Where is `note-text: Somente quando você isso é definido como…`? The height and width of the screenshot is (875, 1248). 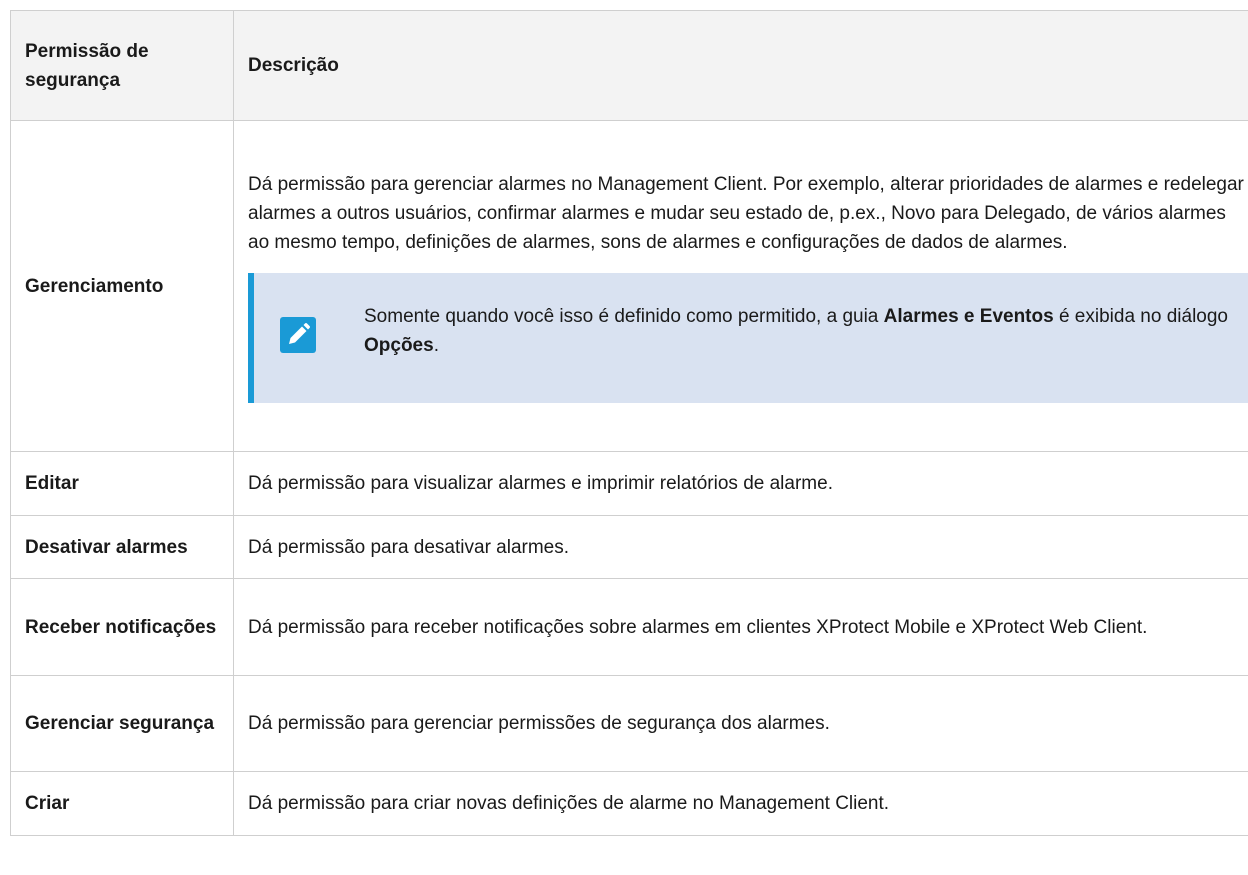
note-text: Somente quando você isso é definido como… is located at coordinates (800, 331).